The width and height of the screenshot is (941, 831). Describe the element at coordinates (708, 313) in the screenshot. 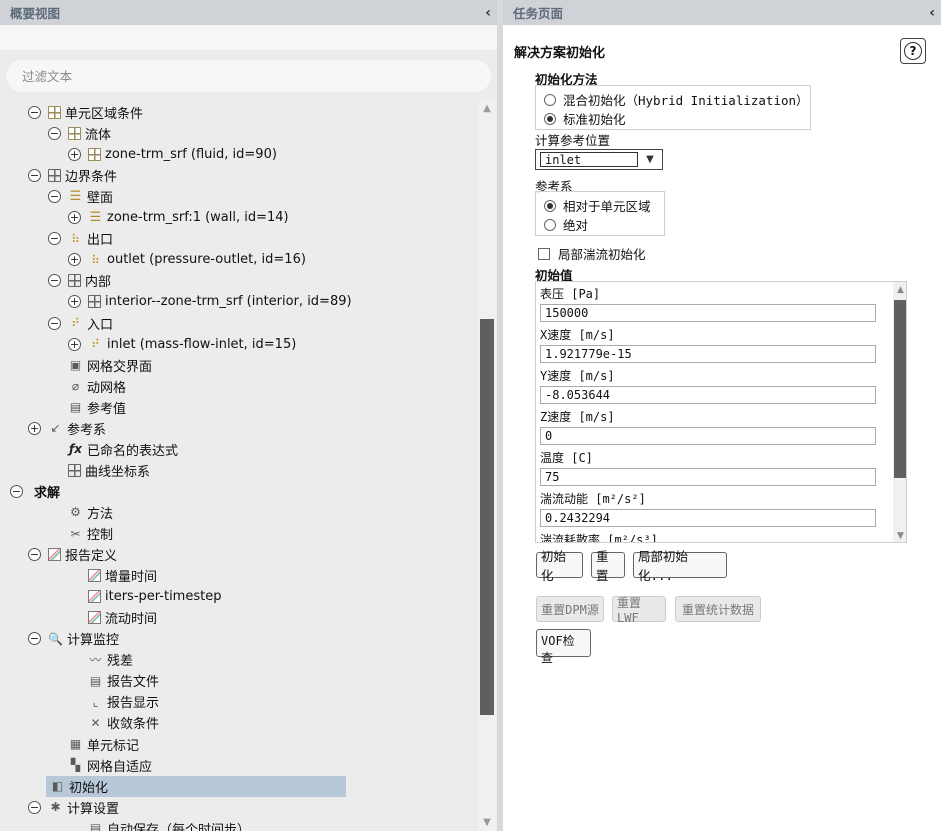

I see `field-input: 150000` at that location.